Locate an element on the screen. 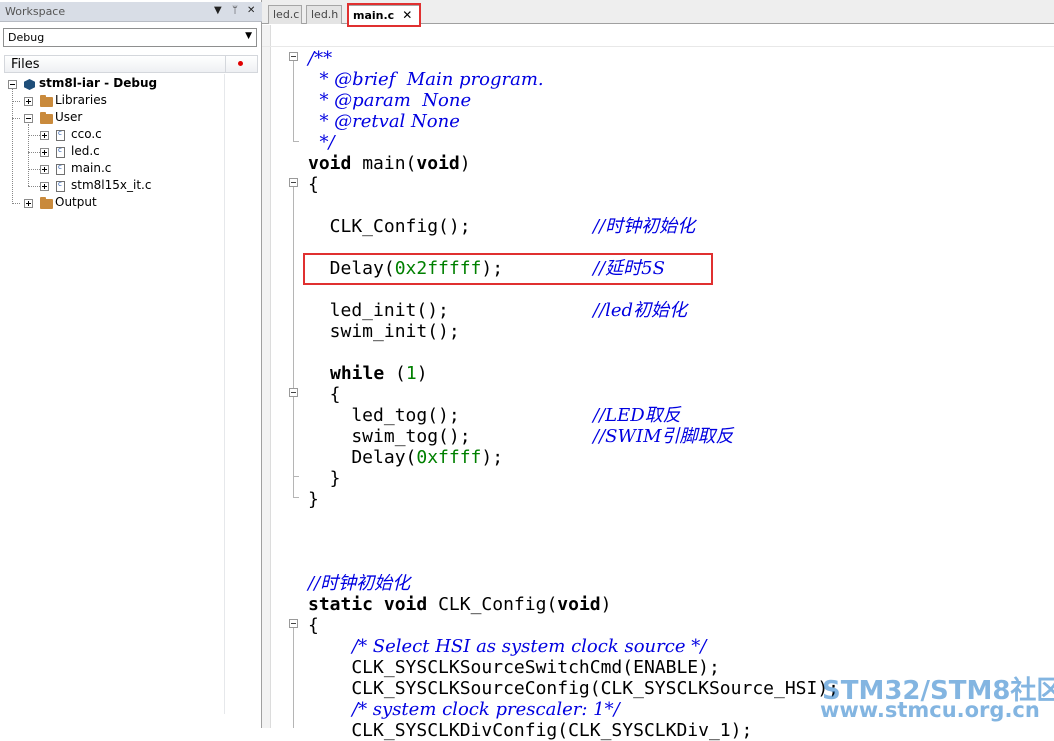 The height and width of the screenshot is (741, 1054). pin-icon: ᛘ is located at coordinates (235, 10).